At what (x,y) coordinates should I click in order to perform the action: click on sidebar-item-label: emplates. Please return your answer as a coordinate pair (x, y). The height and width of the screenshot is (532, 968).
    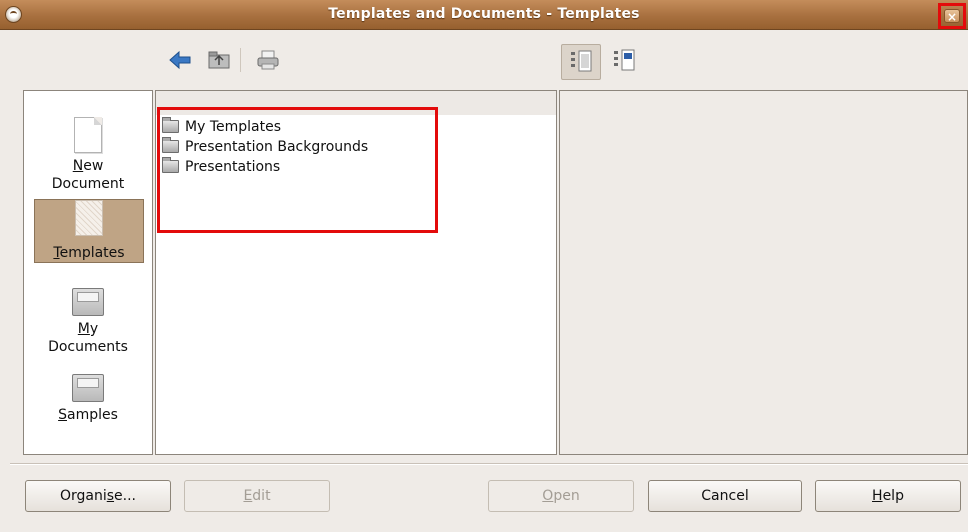
    Looking at the image, I should click on (92, 253).